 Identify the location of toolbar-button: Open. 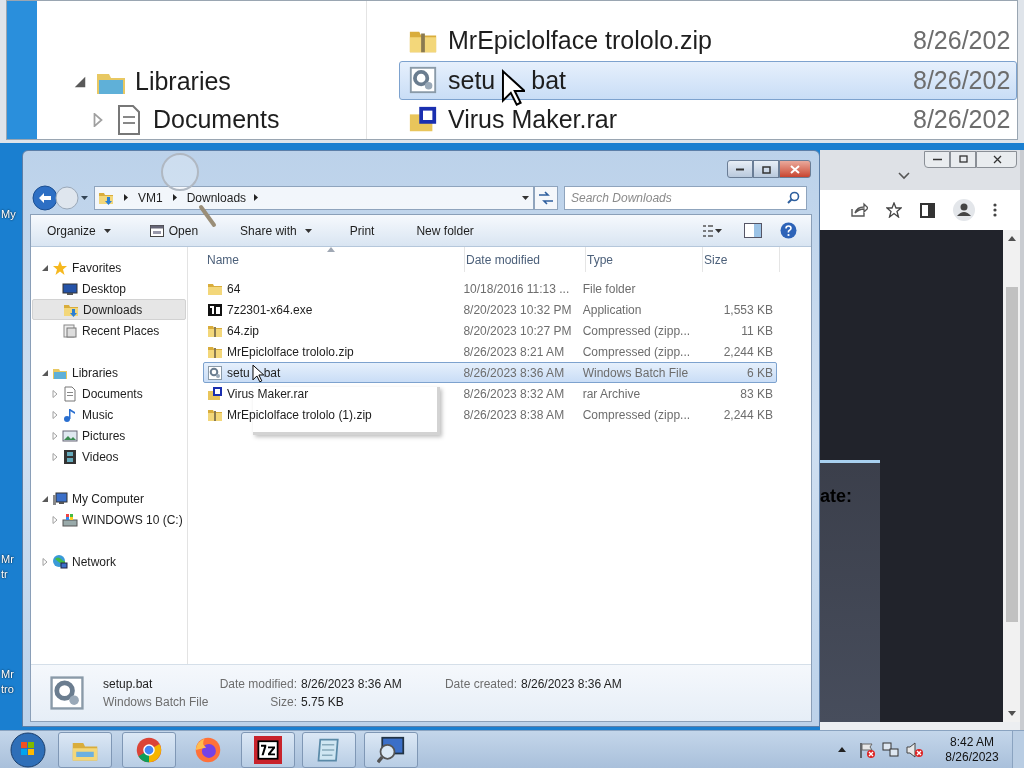
(173, 230).